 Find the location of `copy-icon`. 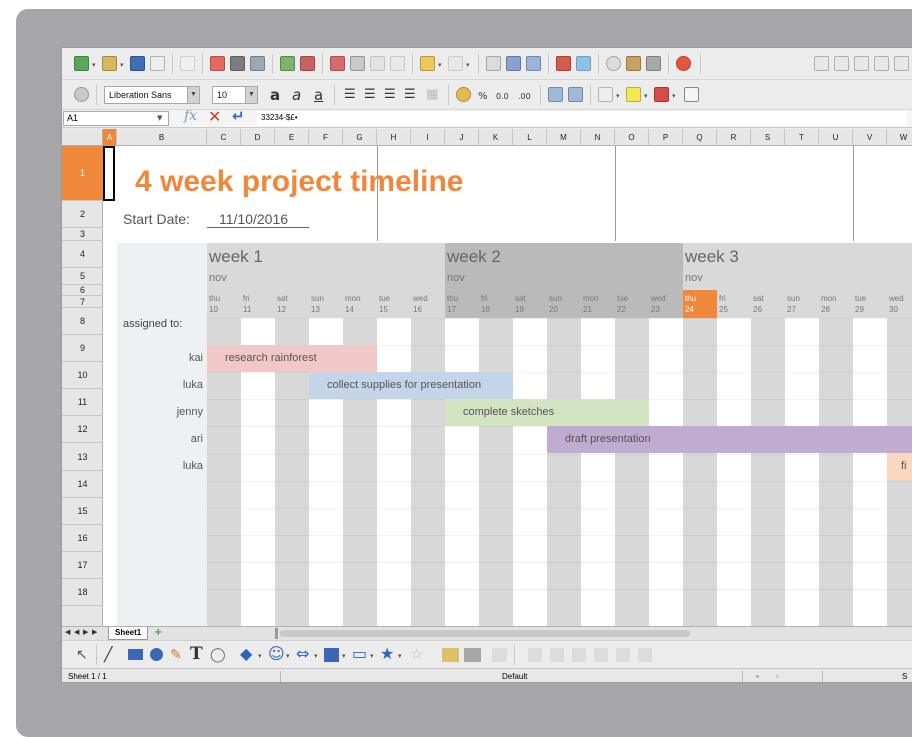

copy-icon is located at coordinates (357, 63).